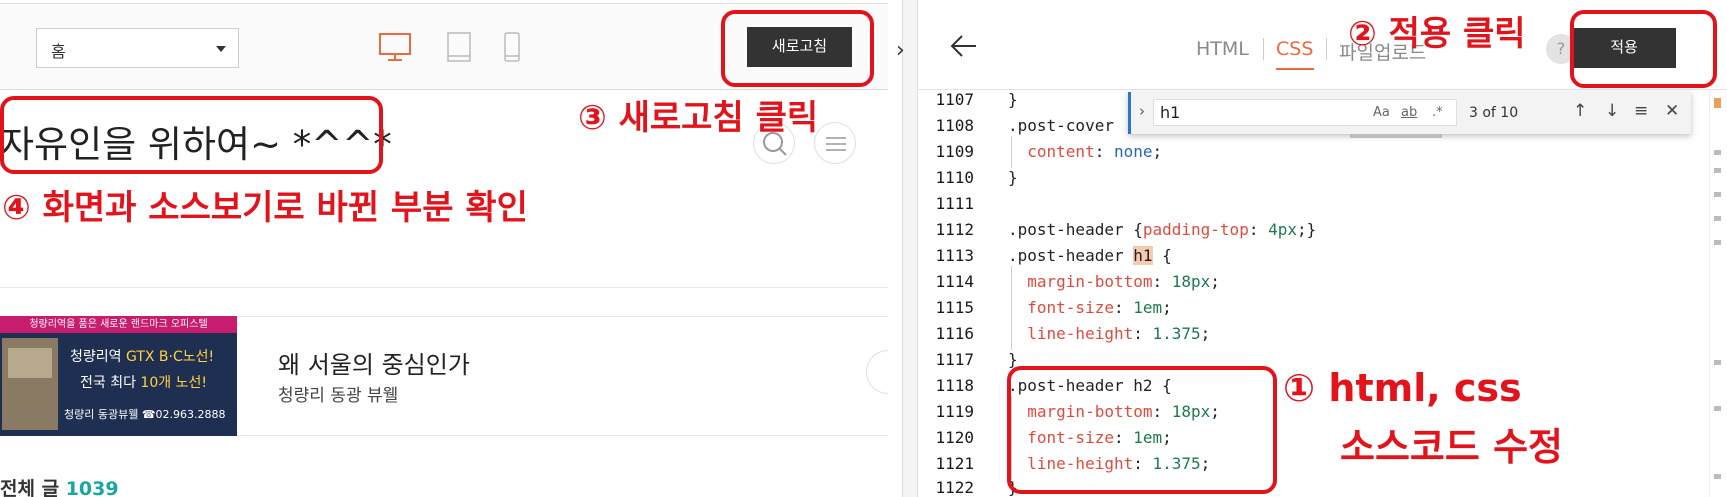 The image size is (1727, 497). Describe the element at coordinates (1580, 111) in the screenshot. I see `previous-match-icon: ↑` at that location.